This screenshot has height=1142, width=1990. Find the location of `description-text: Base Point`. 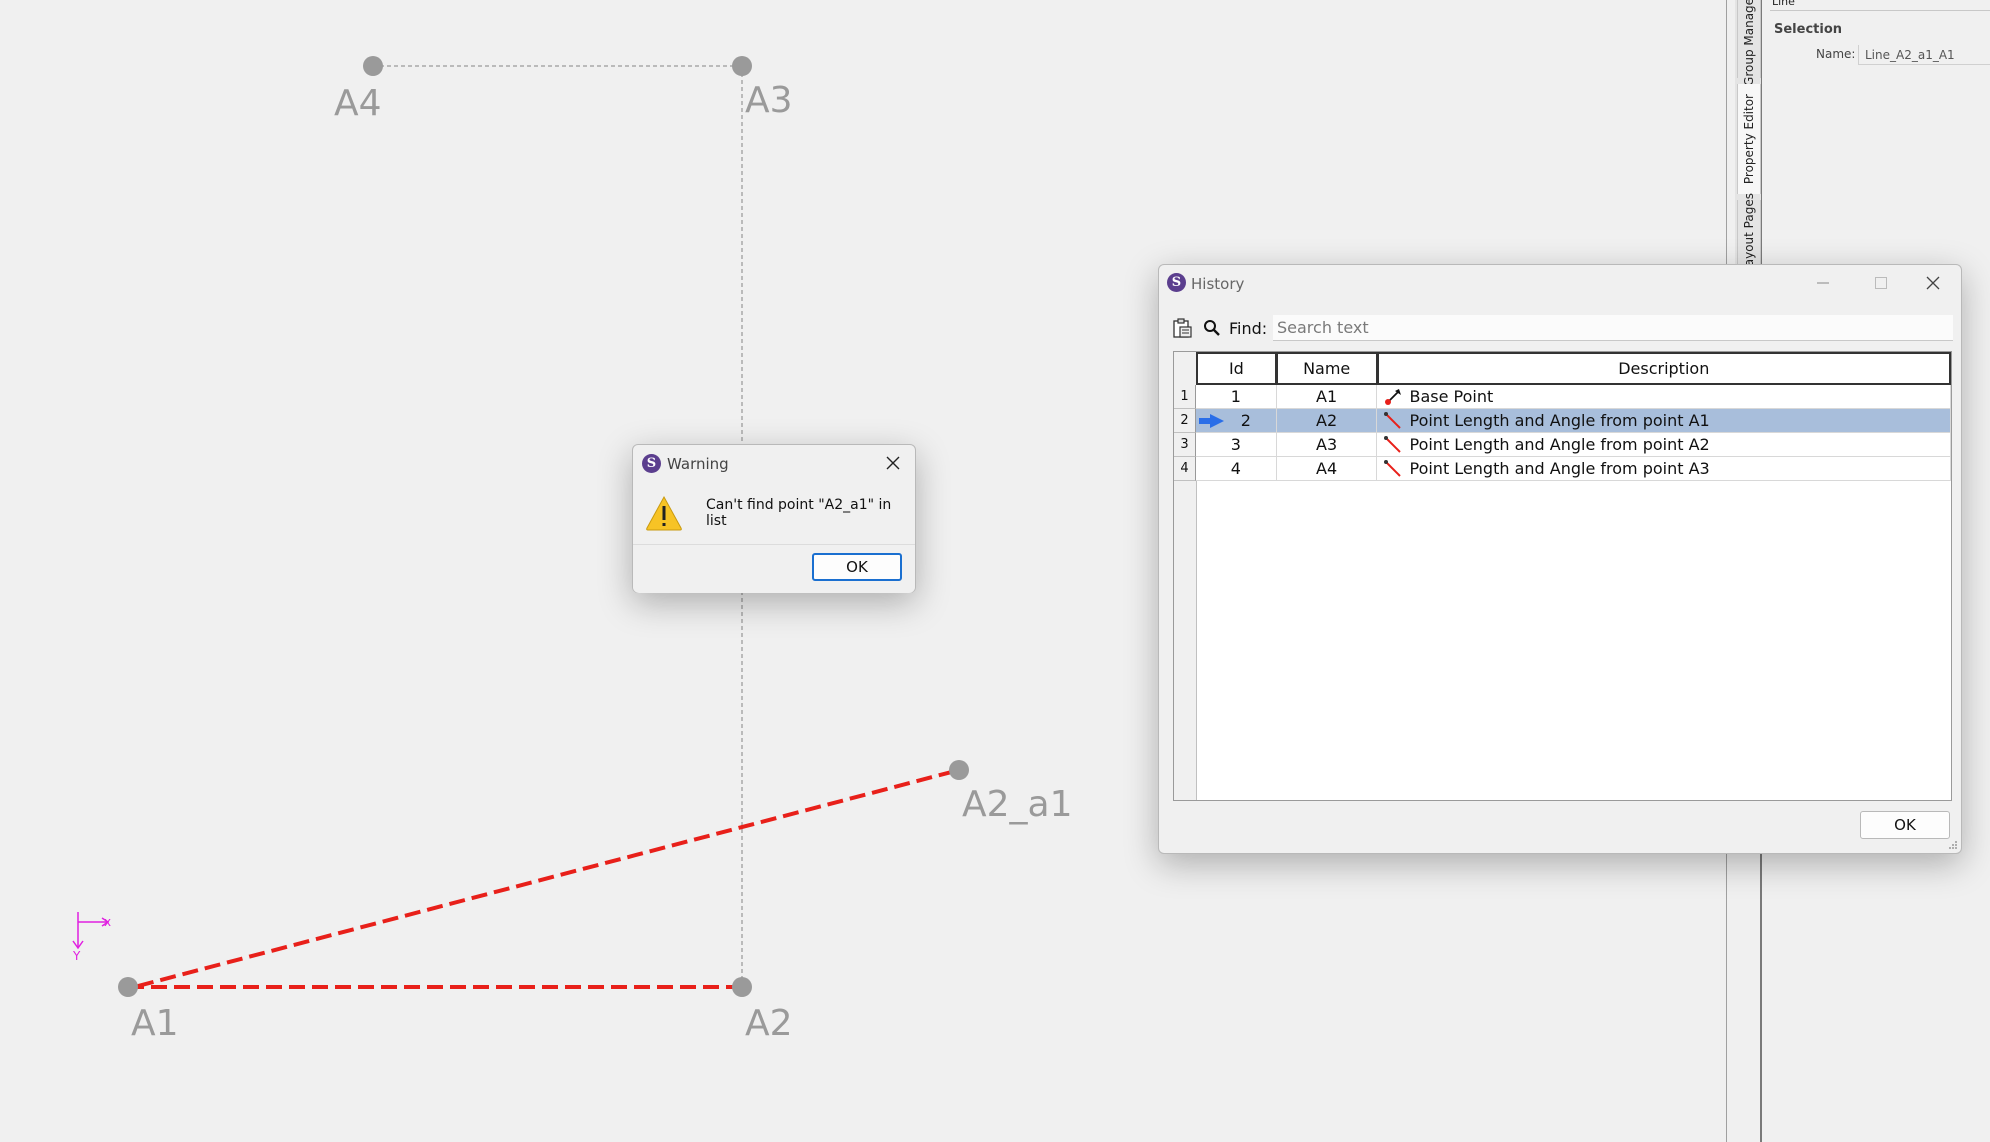

description-text: Base Point is located at coordinates (1451, 396).